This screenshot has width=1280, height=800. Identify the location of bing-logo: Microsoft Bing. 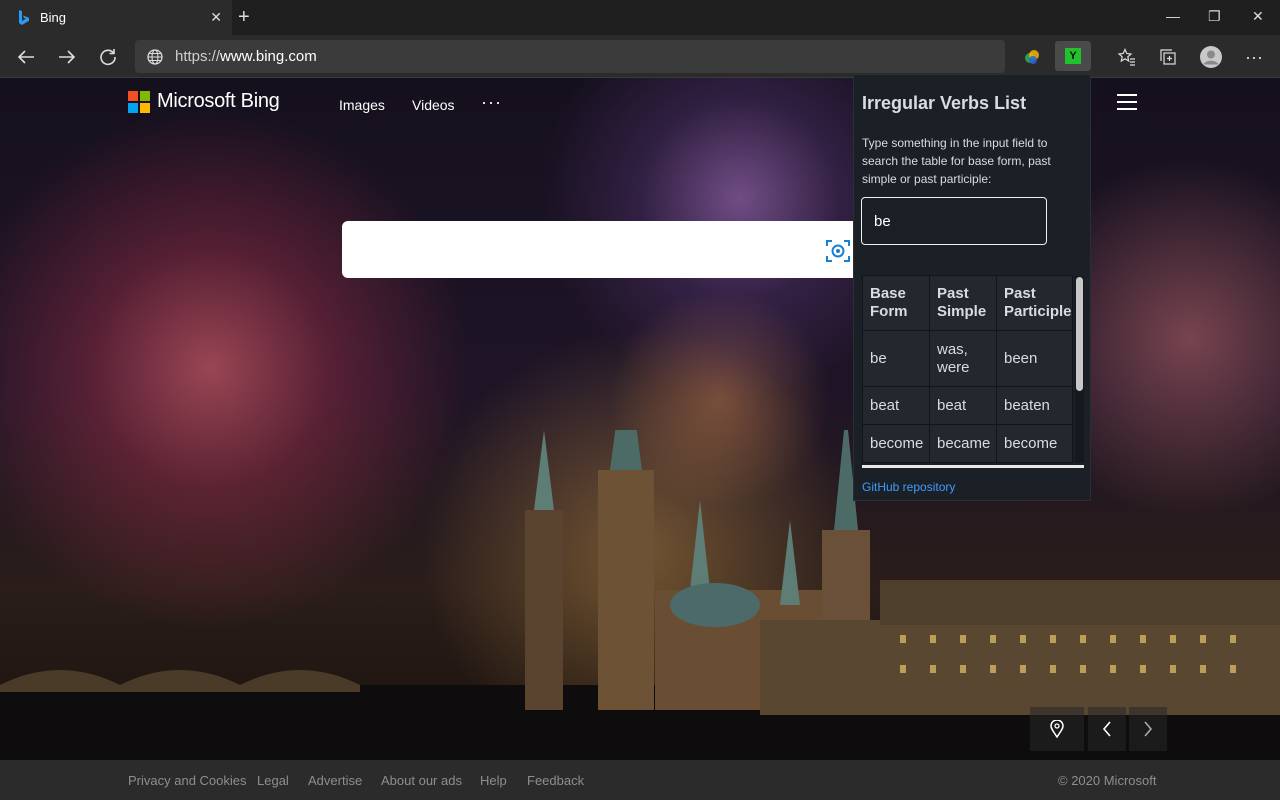
(204, 101).